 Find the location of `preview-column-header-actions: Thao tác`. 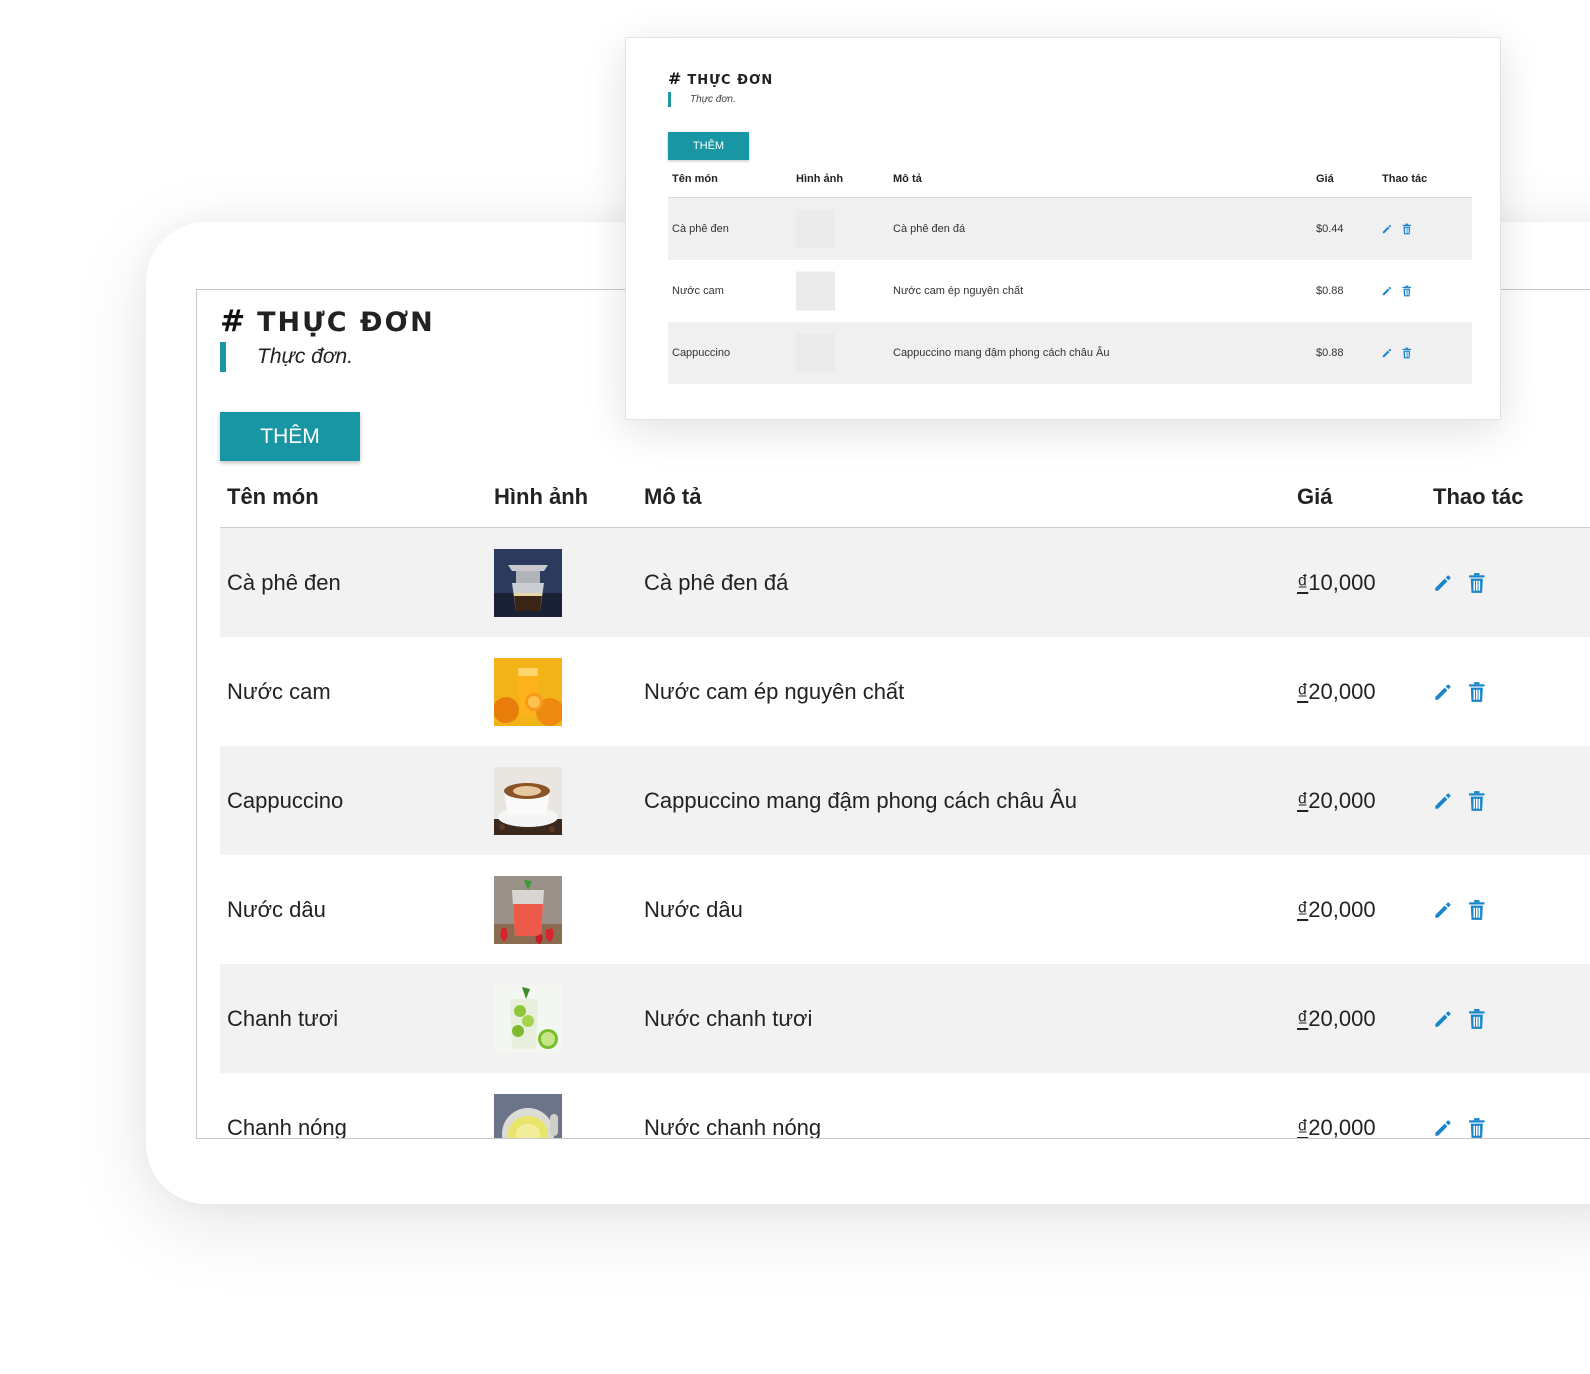

preview-column-header-actions: Thao tác is located at coordinates (1405, 179).